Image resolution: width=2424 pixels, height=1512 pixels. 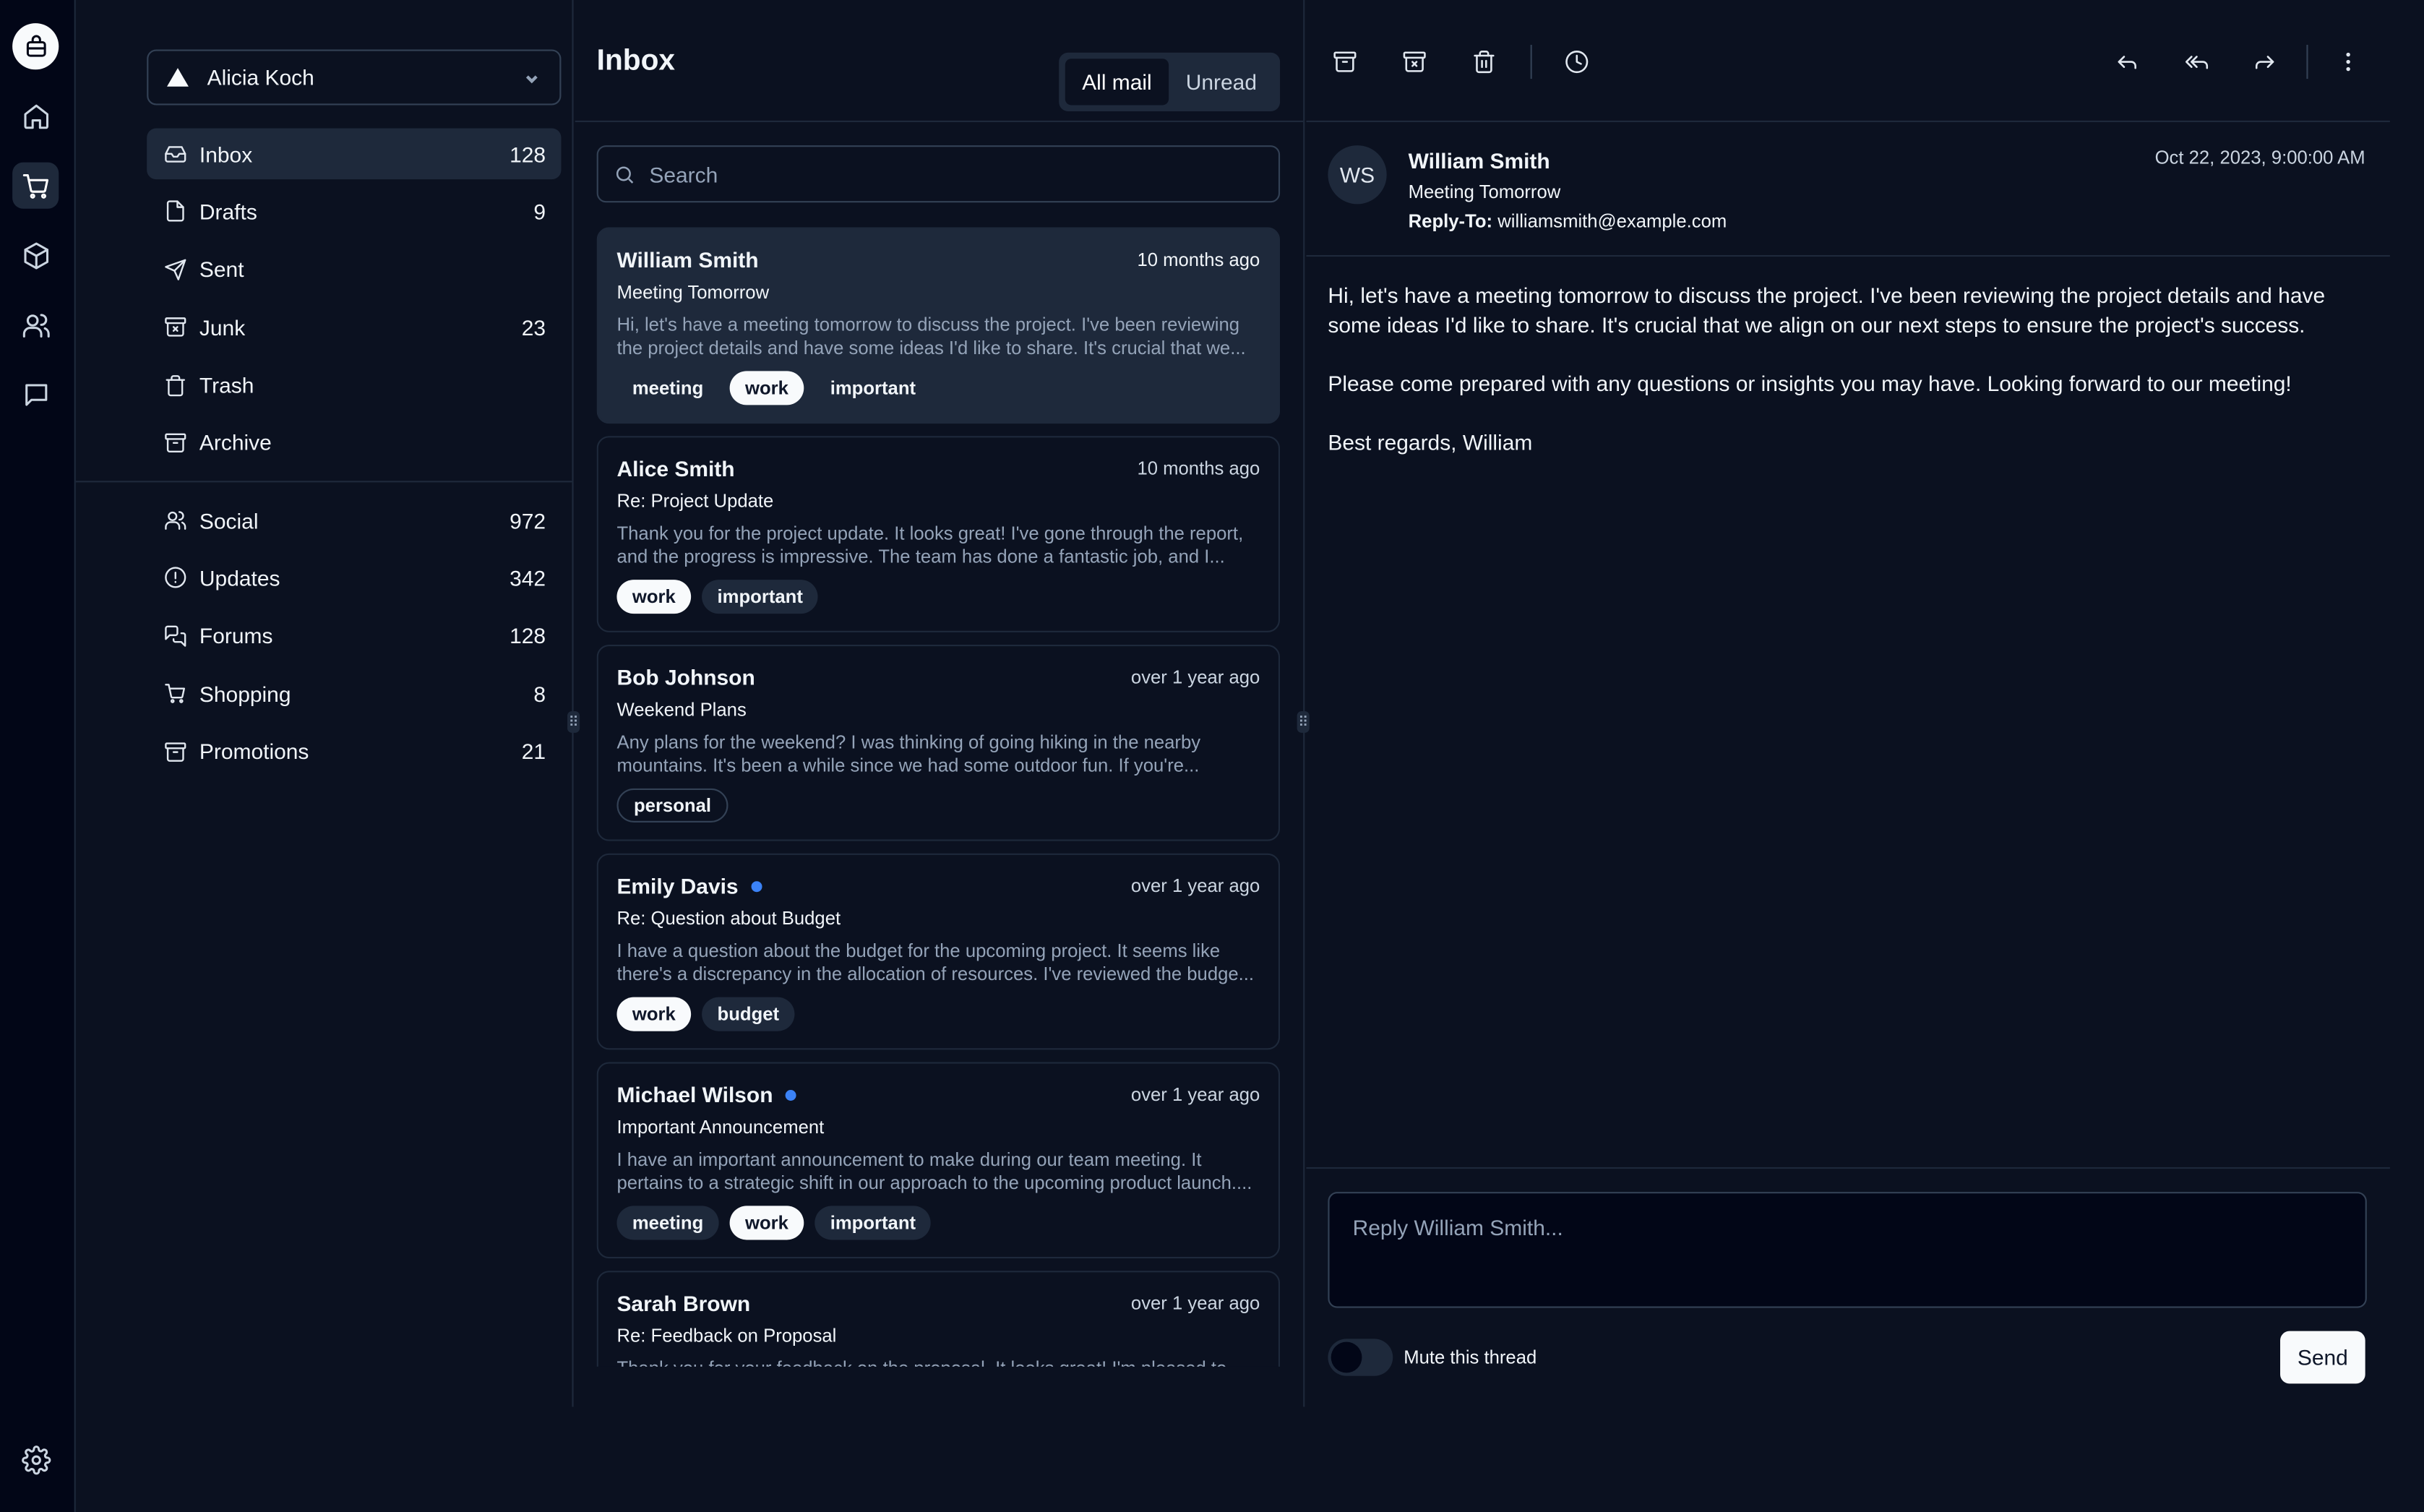 I want to click on forward-icon, so click(x=2264, y=62).